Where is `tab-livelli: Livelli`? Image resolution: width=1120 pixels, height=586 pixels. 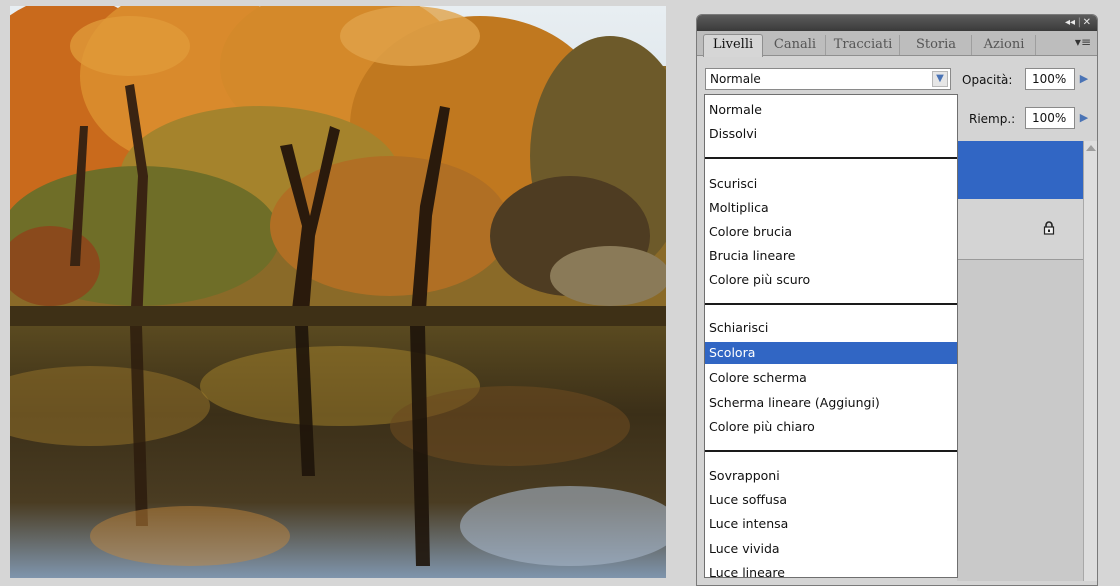 tab-livelli: Livelli is located at coordinates (733, 45).